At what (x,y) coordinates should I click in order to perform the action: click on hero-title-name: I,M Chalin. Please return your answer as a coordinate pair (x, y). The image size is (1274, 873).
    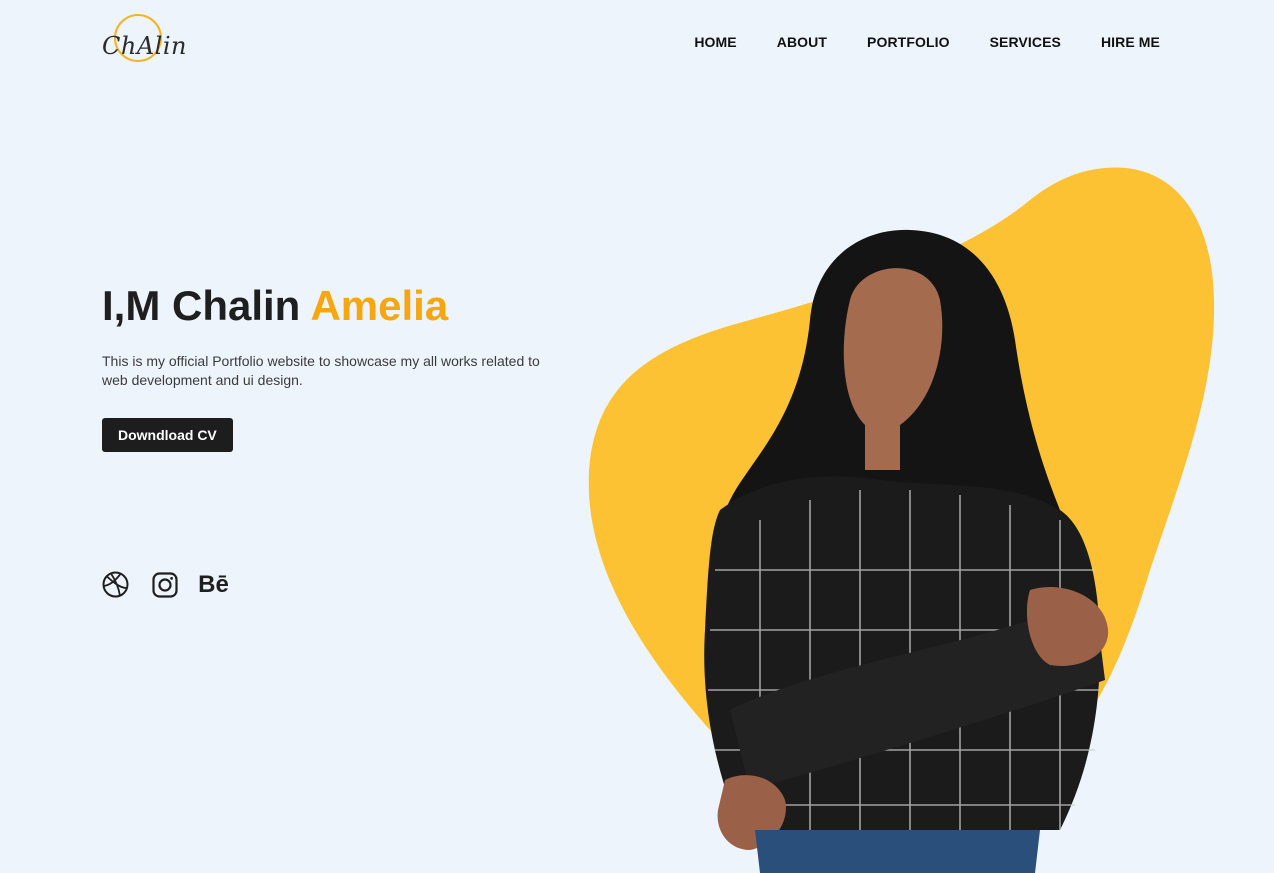
    Looking at the image, I should click on (206, 305).